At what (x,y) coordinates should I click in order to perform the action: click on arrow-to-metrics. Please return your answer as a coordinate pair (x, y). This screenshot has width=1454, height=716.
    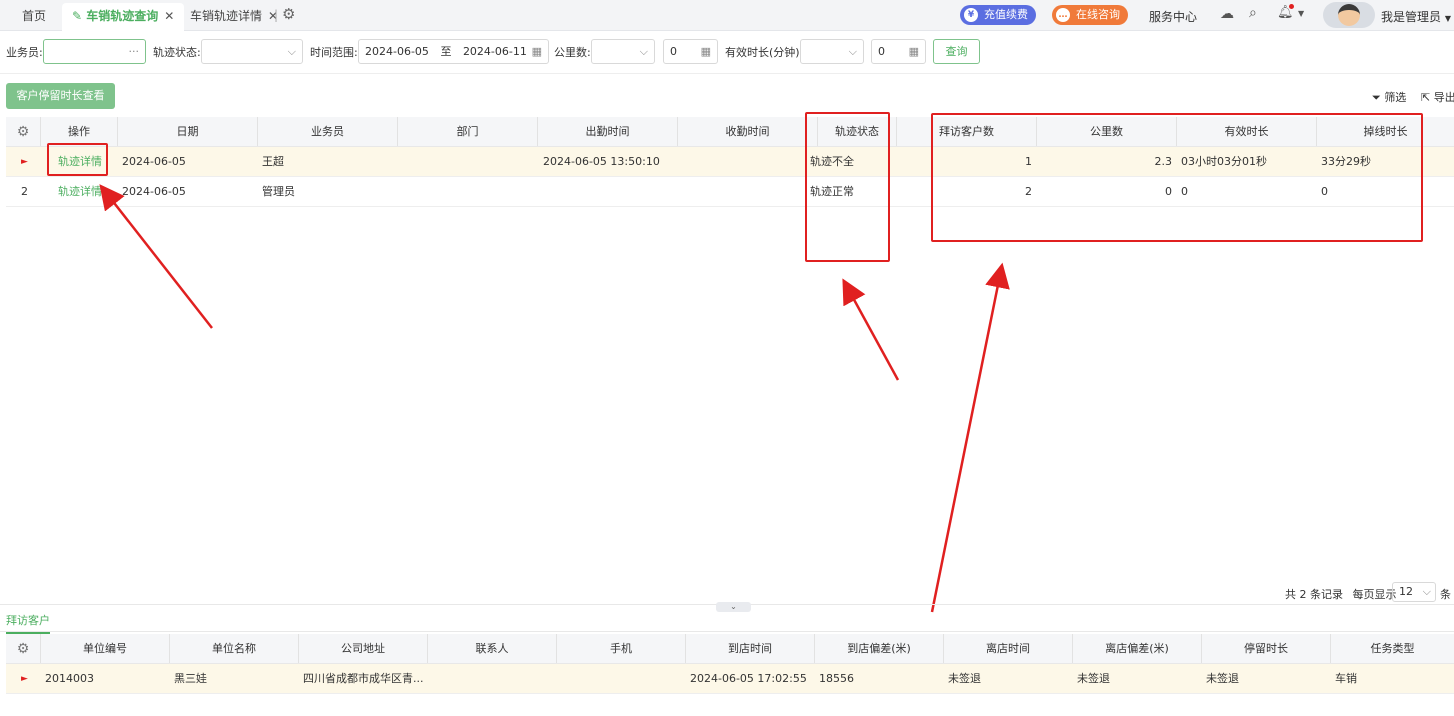
    Looking at the image, I should click on (970, 437).